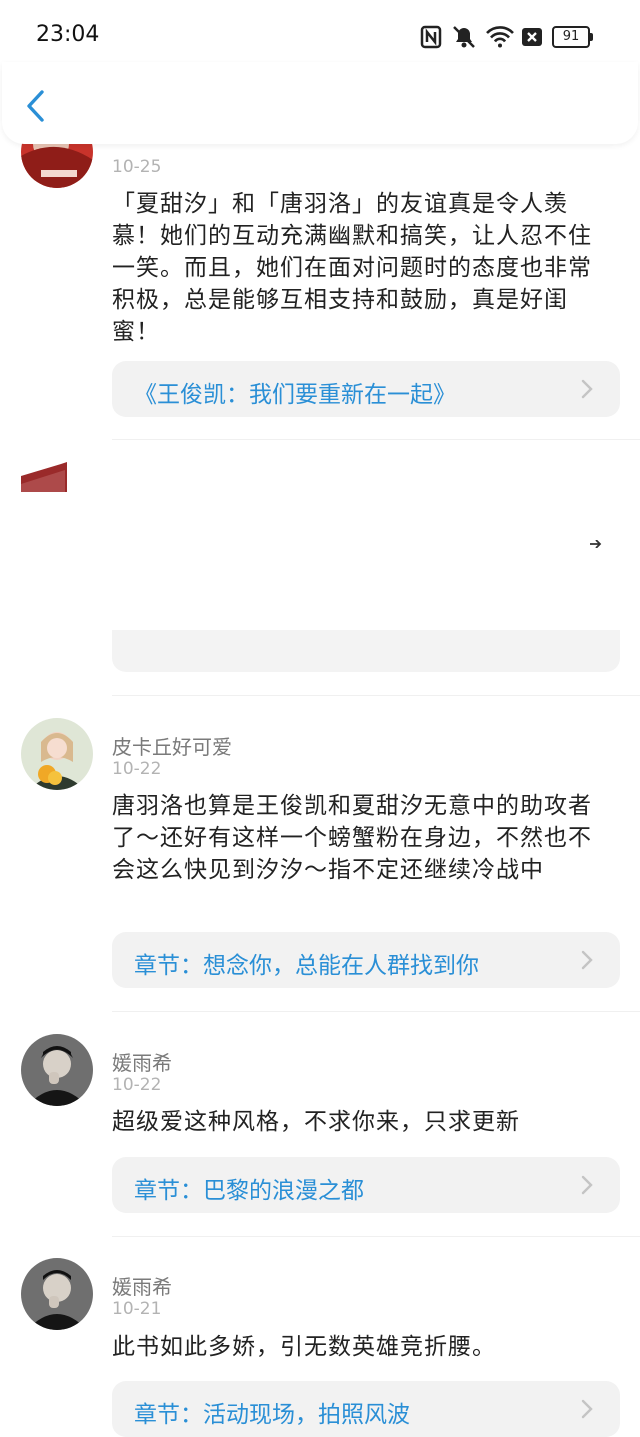 This screenshot has height=1437, width=640. I want to click on back-arrow-icon, so click(37, 106).